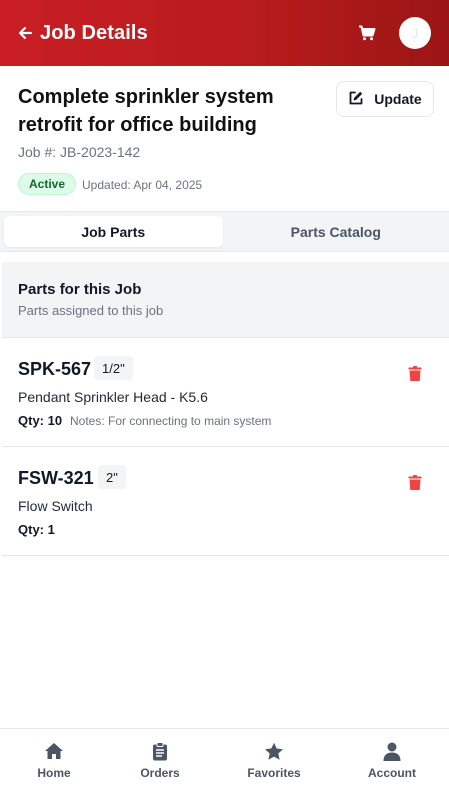 The height and width of the screenshot is (789, 449). I want to click on nav-orders-label: Orders, so click(160, 773).